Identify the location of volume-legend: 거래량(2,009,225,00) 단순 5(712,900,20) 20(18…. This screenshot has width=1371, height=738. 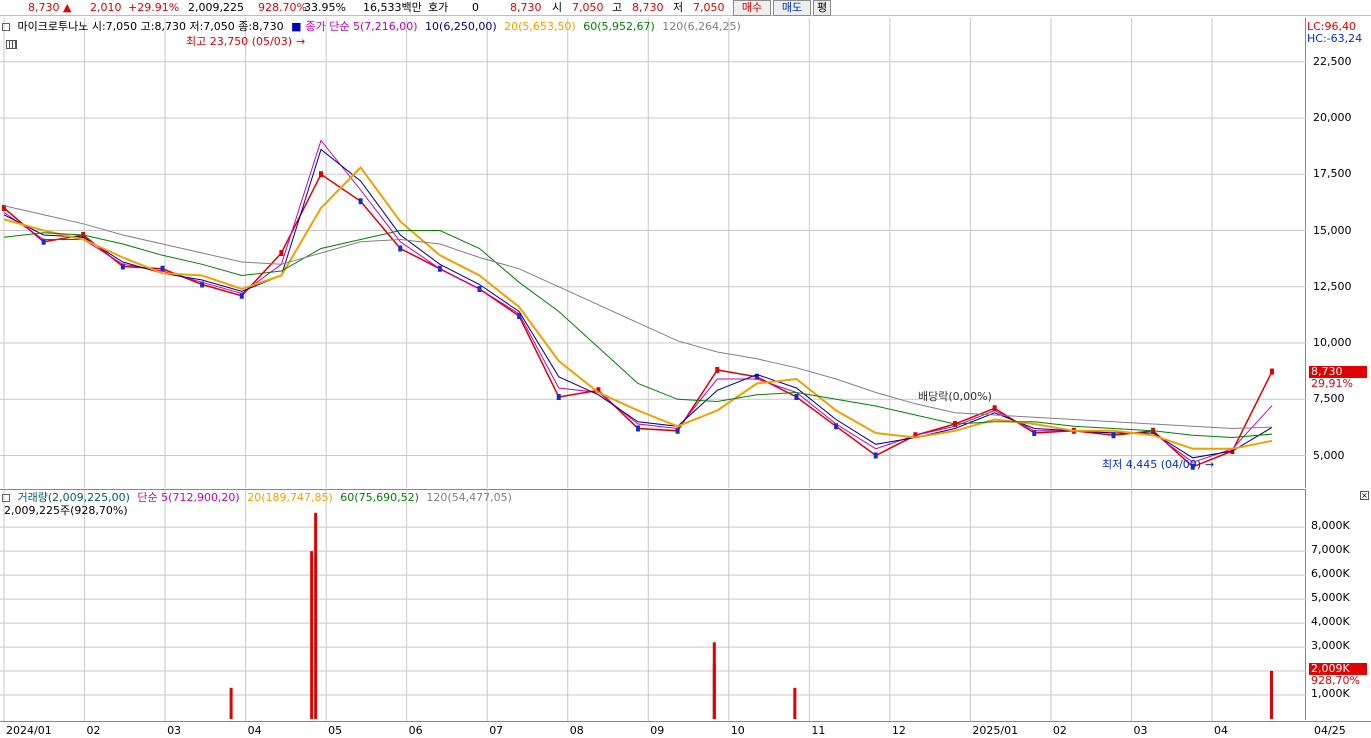
(259, 498).